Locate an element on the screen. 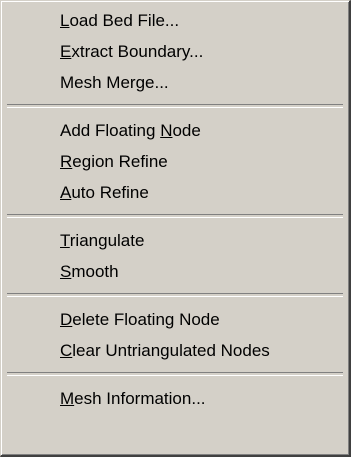 The image size is (357, 459). menu-item-accelerator: S is located at coordinates (66, 271).